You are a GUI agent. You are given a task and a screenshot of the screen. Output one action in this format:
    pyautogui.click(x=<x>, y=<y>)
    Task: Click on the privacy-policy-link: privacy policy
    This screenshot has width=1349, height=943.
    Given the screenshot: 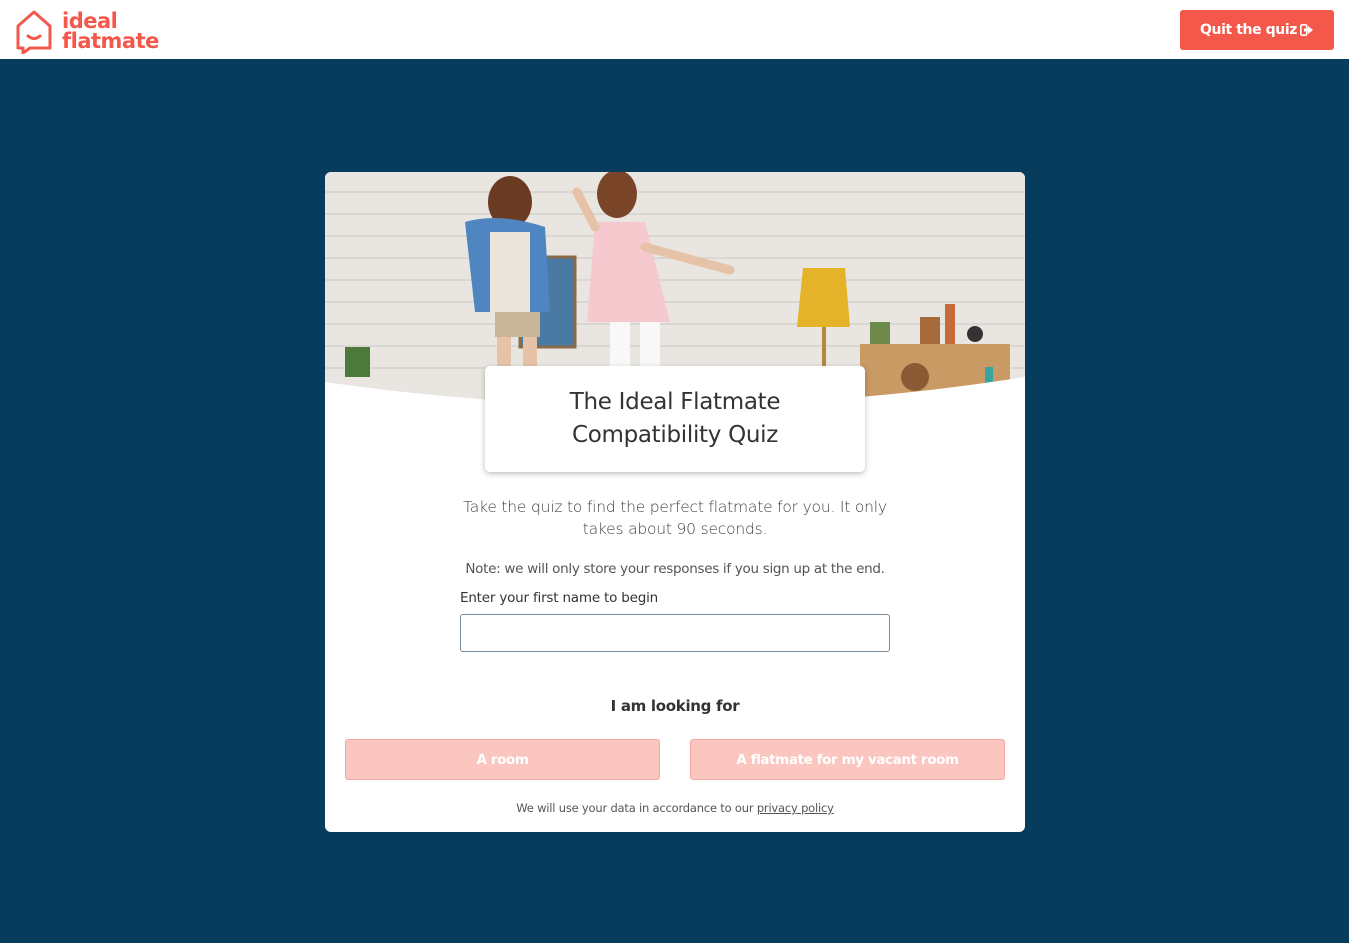 What is the action you would take?
    pyautogui.click(x=795, y=808)
    